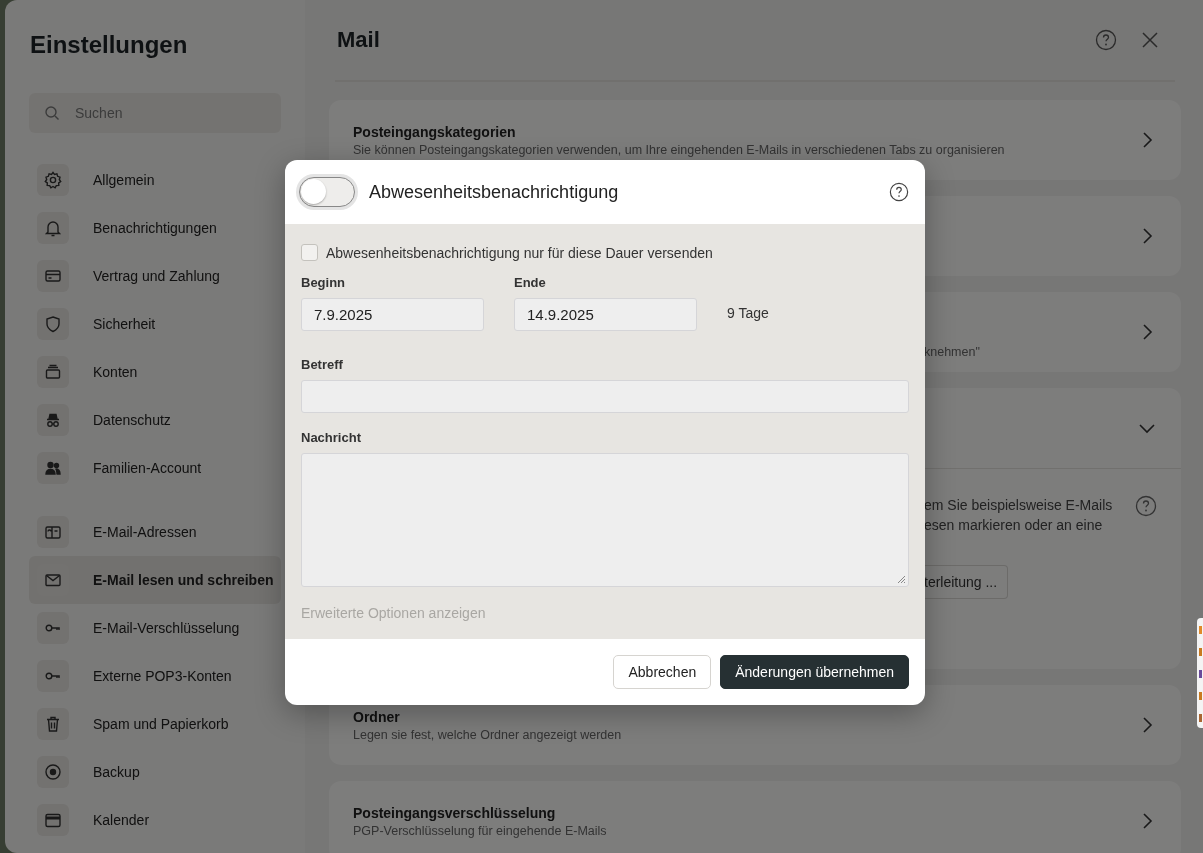  I want to click on sidebar-item: Benachrichtigungen, so click(155, 228).